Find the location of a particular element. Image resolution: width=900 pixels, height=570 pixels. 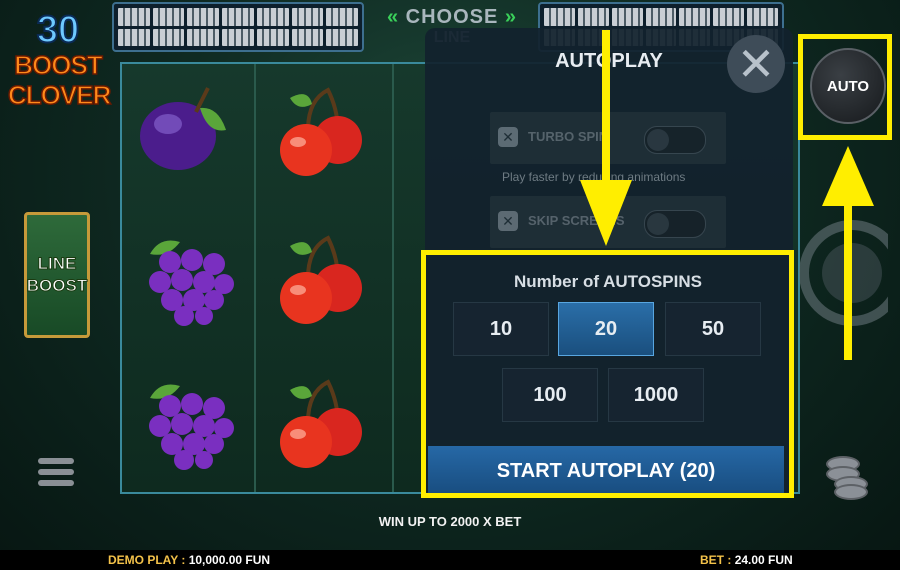

win-up-text: WIN UP TO 2000 X BET is located at coordinates (450, 521).